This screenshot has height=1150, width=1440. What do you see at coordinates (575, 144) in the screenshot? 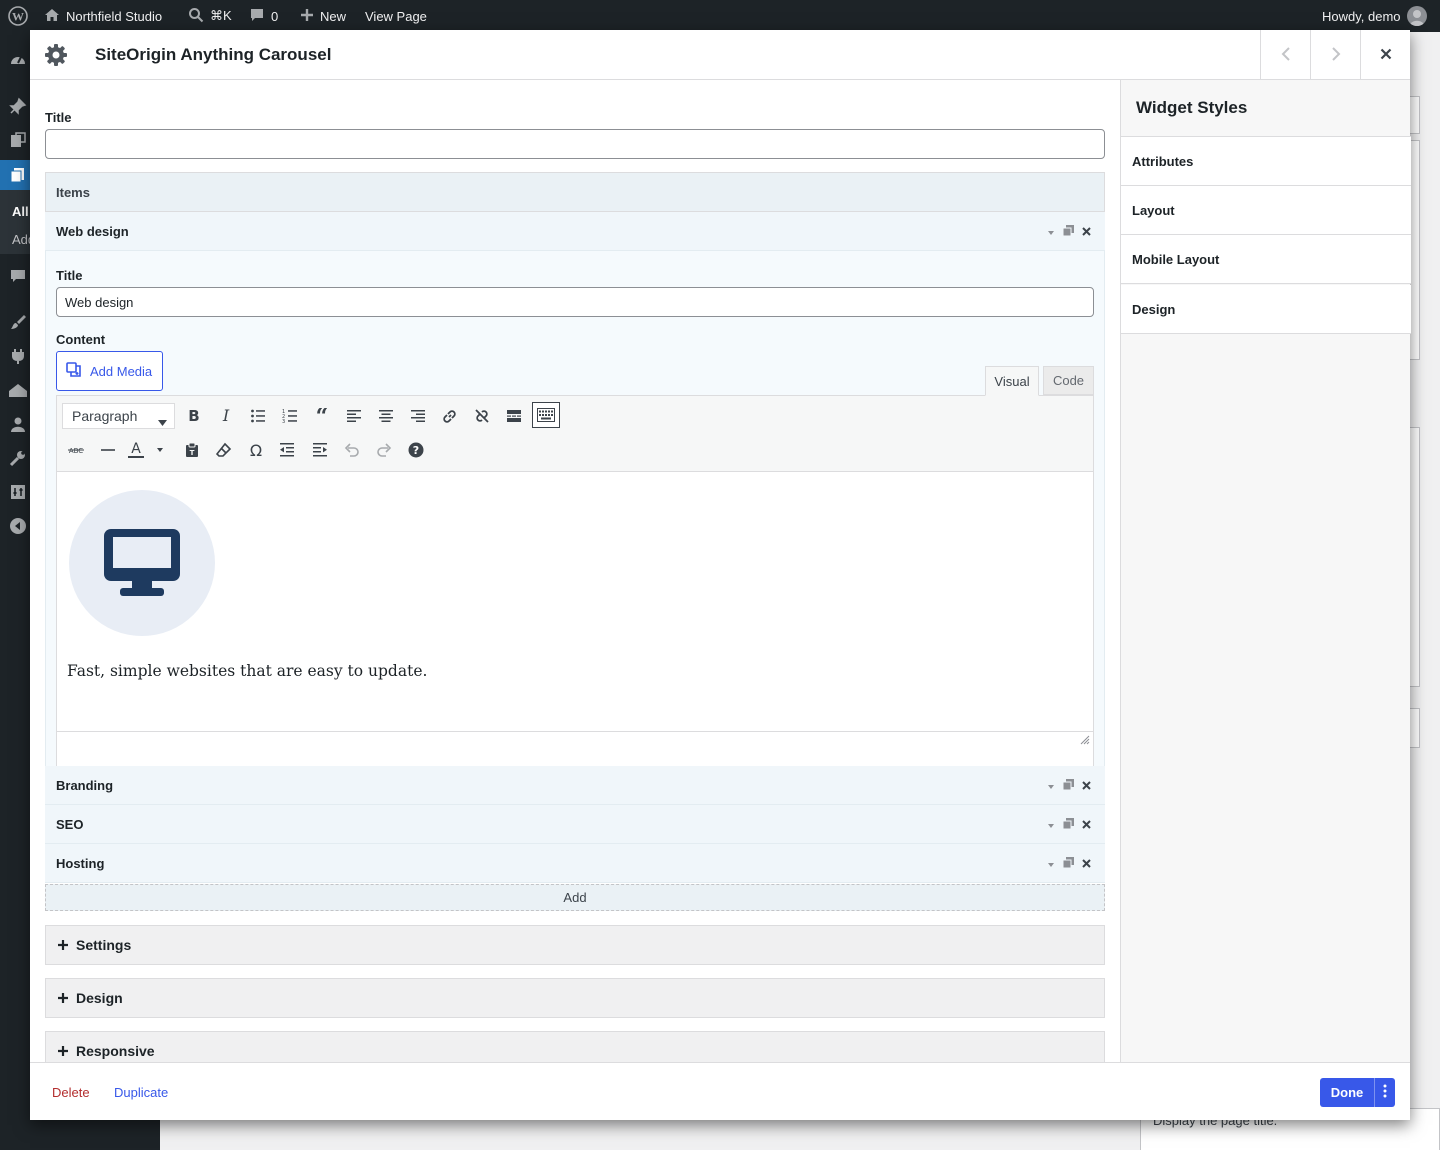
I see `title-input` at bounding box center [575, 144].